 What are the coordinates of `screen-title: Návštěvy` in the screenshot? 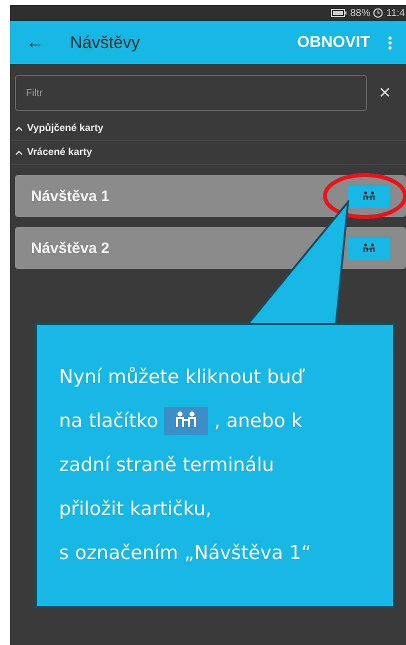 It's located at (105, 42).